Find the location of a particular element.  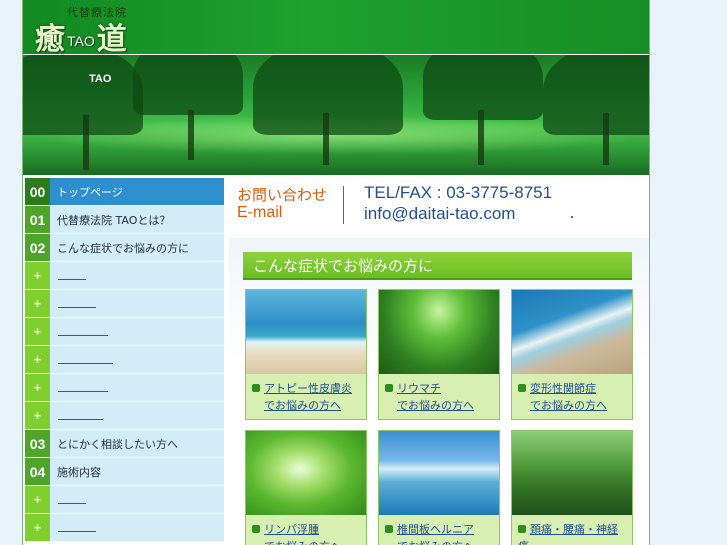

logo-title: 癒 TAO道 is located at coordinates (81, 36).